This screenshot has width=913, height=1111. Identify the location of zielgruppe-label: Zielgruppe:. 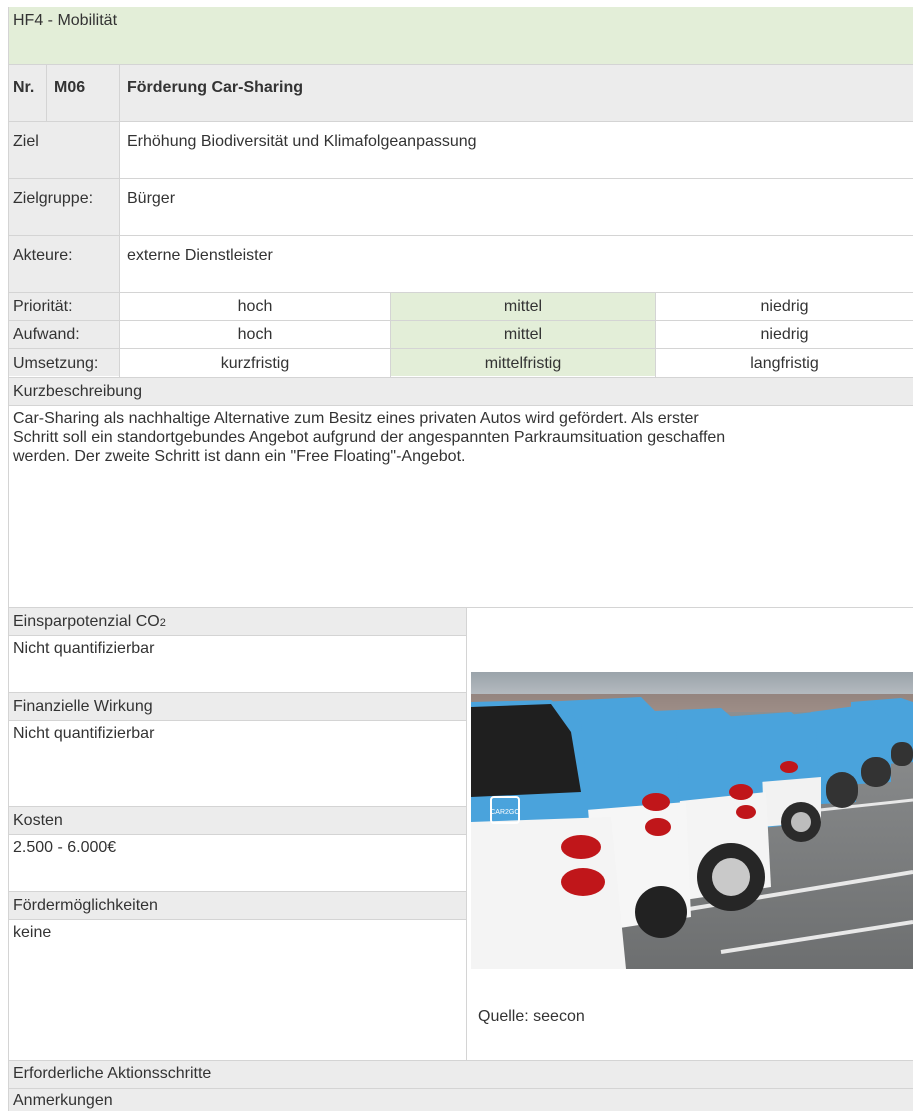
(53, 198).